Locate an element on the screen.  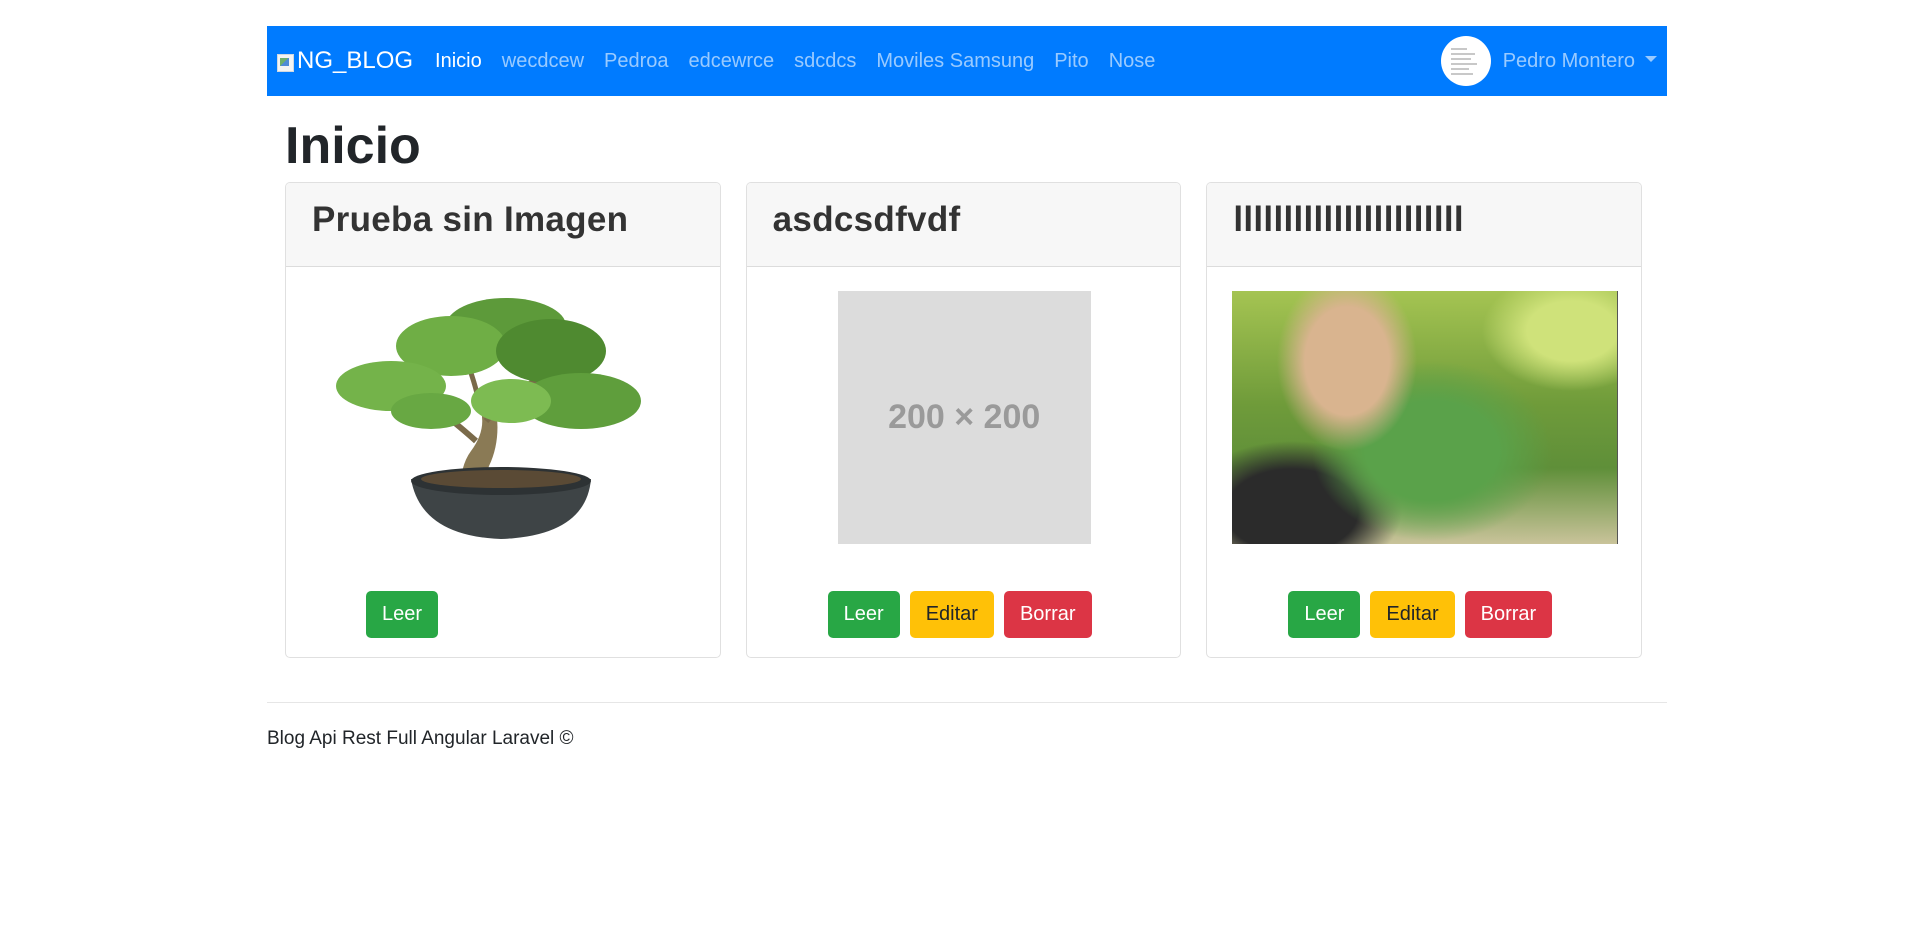
footer-divider is located at coordinates (967, 702).